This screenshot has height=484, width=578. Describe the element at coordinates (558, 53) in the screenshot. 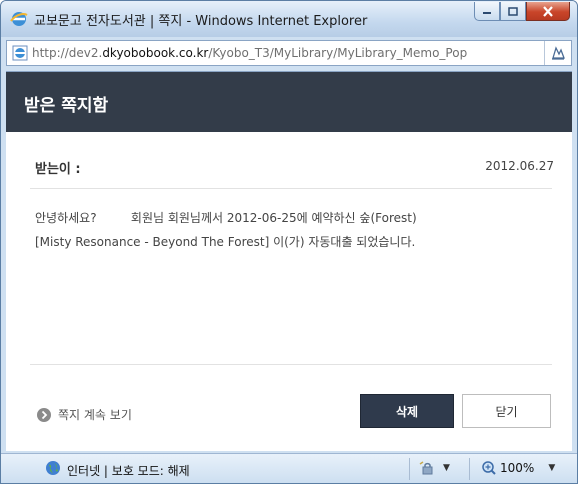

I see `compatibility-view-icon` at that location.